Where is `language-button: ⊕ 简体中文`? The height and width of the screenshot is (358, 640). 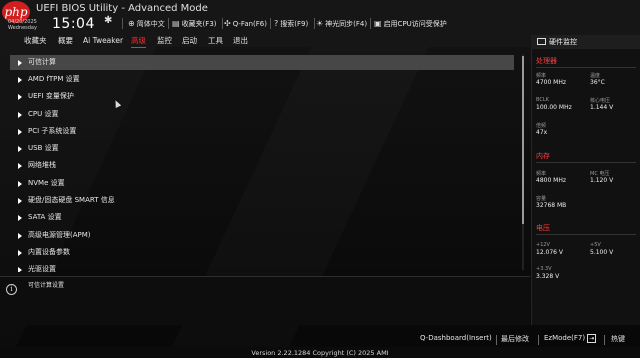 language-button: ⊕ 简体中文 is located at coordinates (146, 24).